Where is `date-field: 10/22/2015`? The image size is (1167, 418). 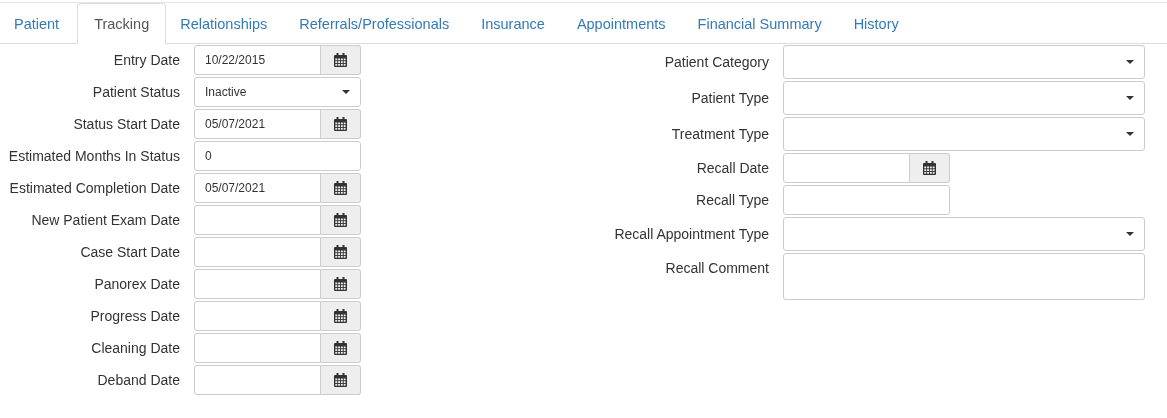
date-field: 10/22/2015 is located at coordinates (257, 60).